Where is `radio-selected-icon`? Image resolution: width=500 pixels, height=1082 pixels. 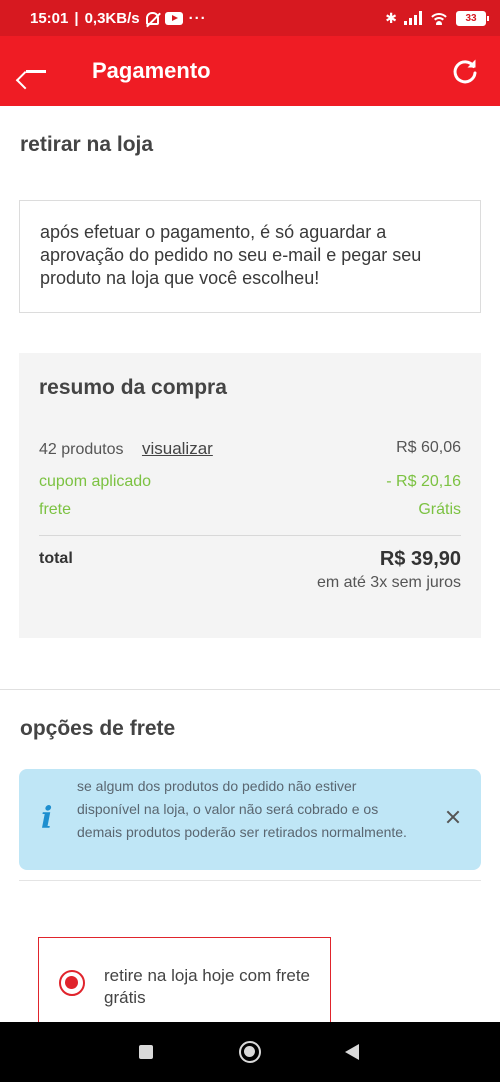
radio-selected-icon is located at coordinates (72, 983).